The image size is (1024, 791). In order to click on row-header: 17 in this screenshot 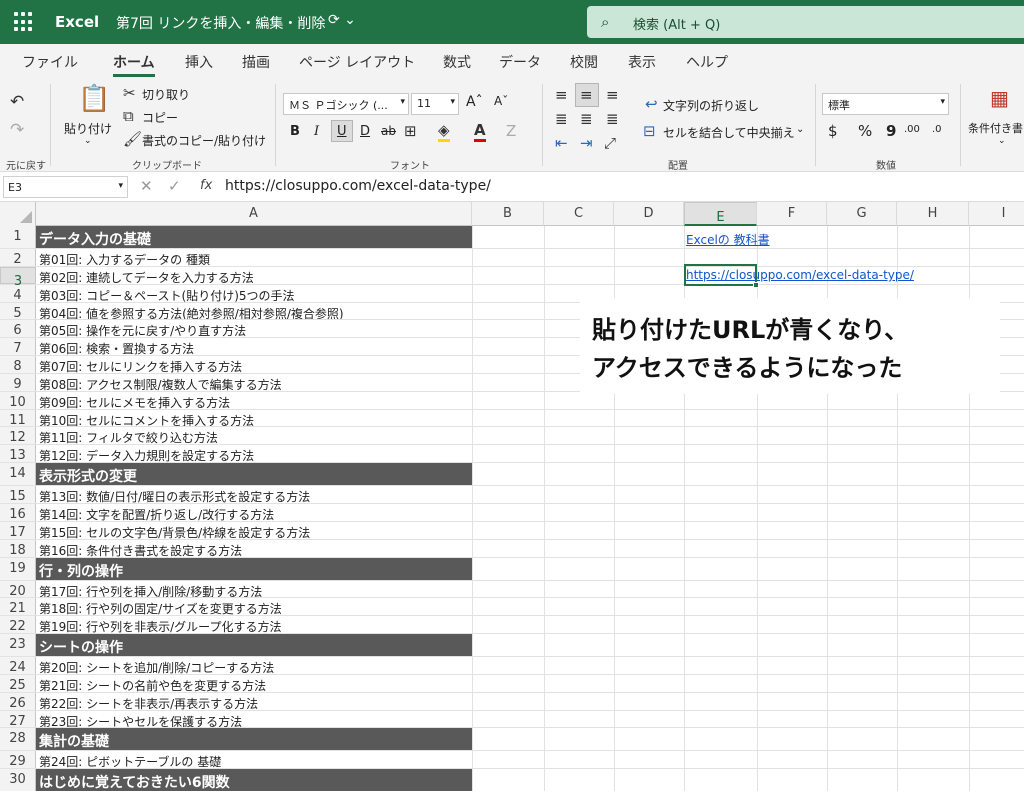, I will do `click(18, 530)`.